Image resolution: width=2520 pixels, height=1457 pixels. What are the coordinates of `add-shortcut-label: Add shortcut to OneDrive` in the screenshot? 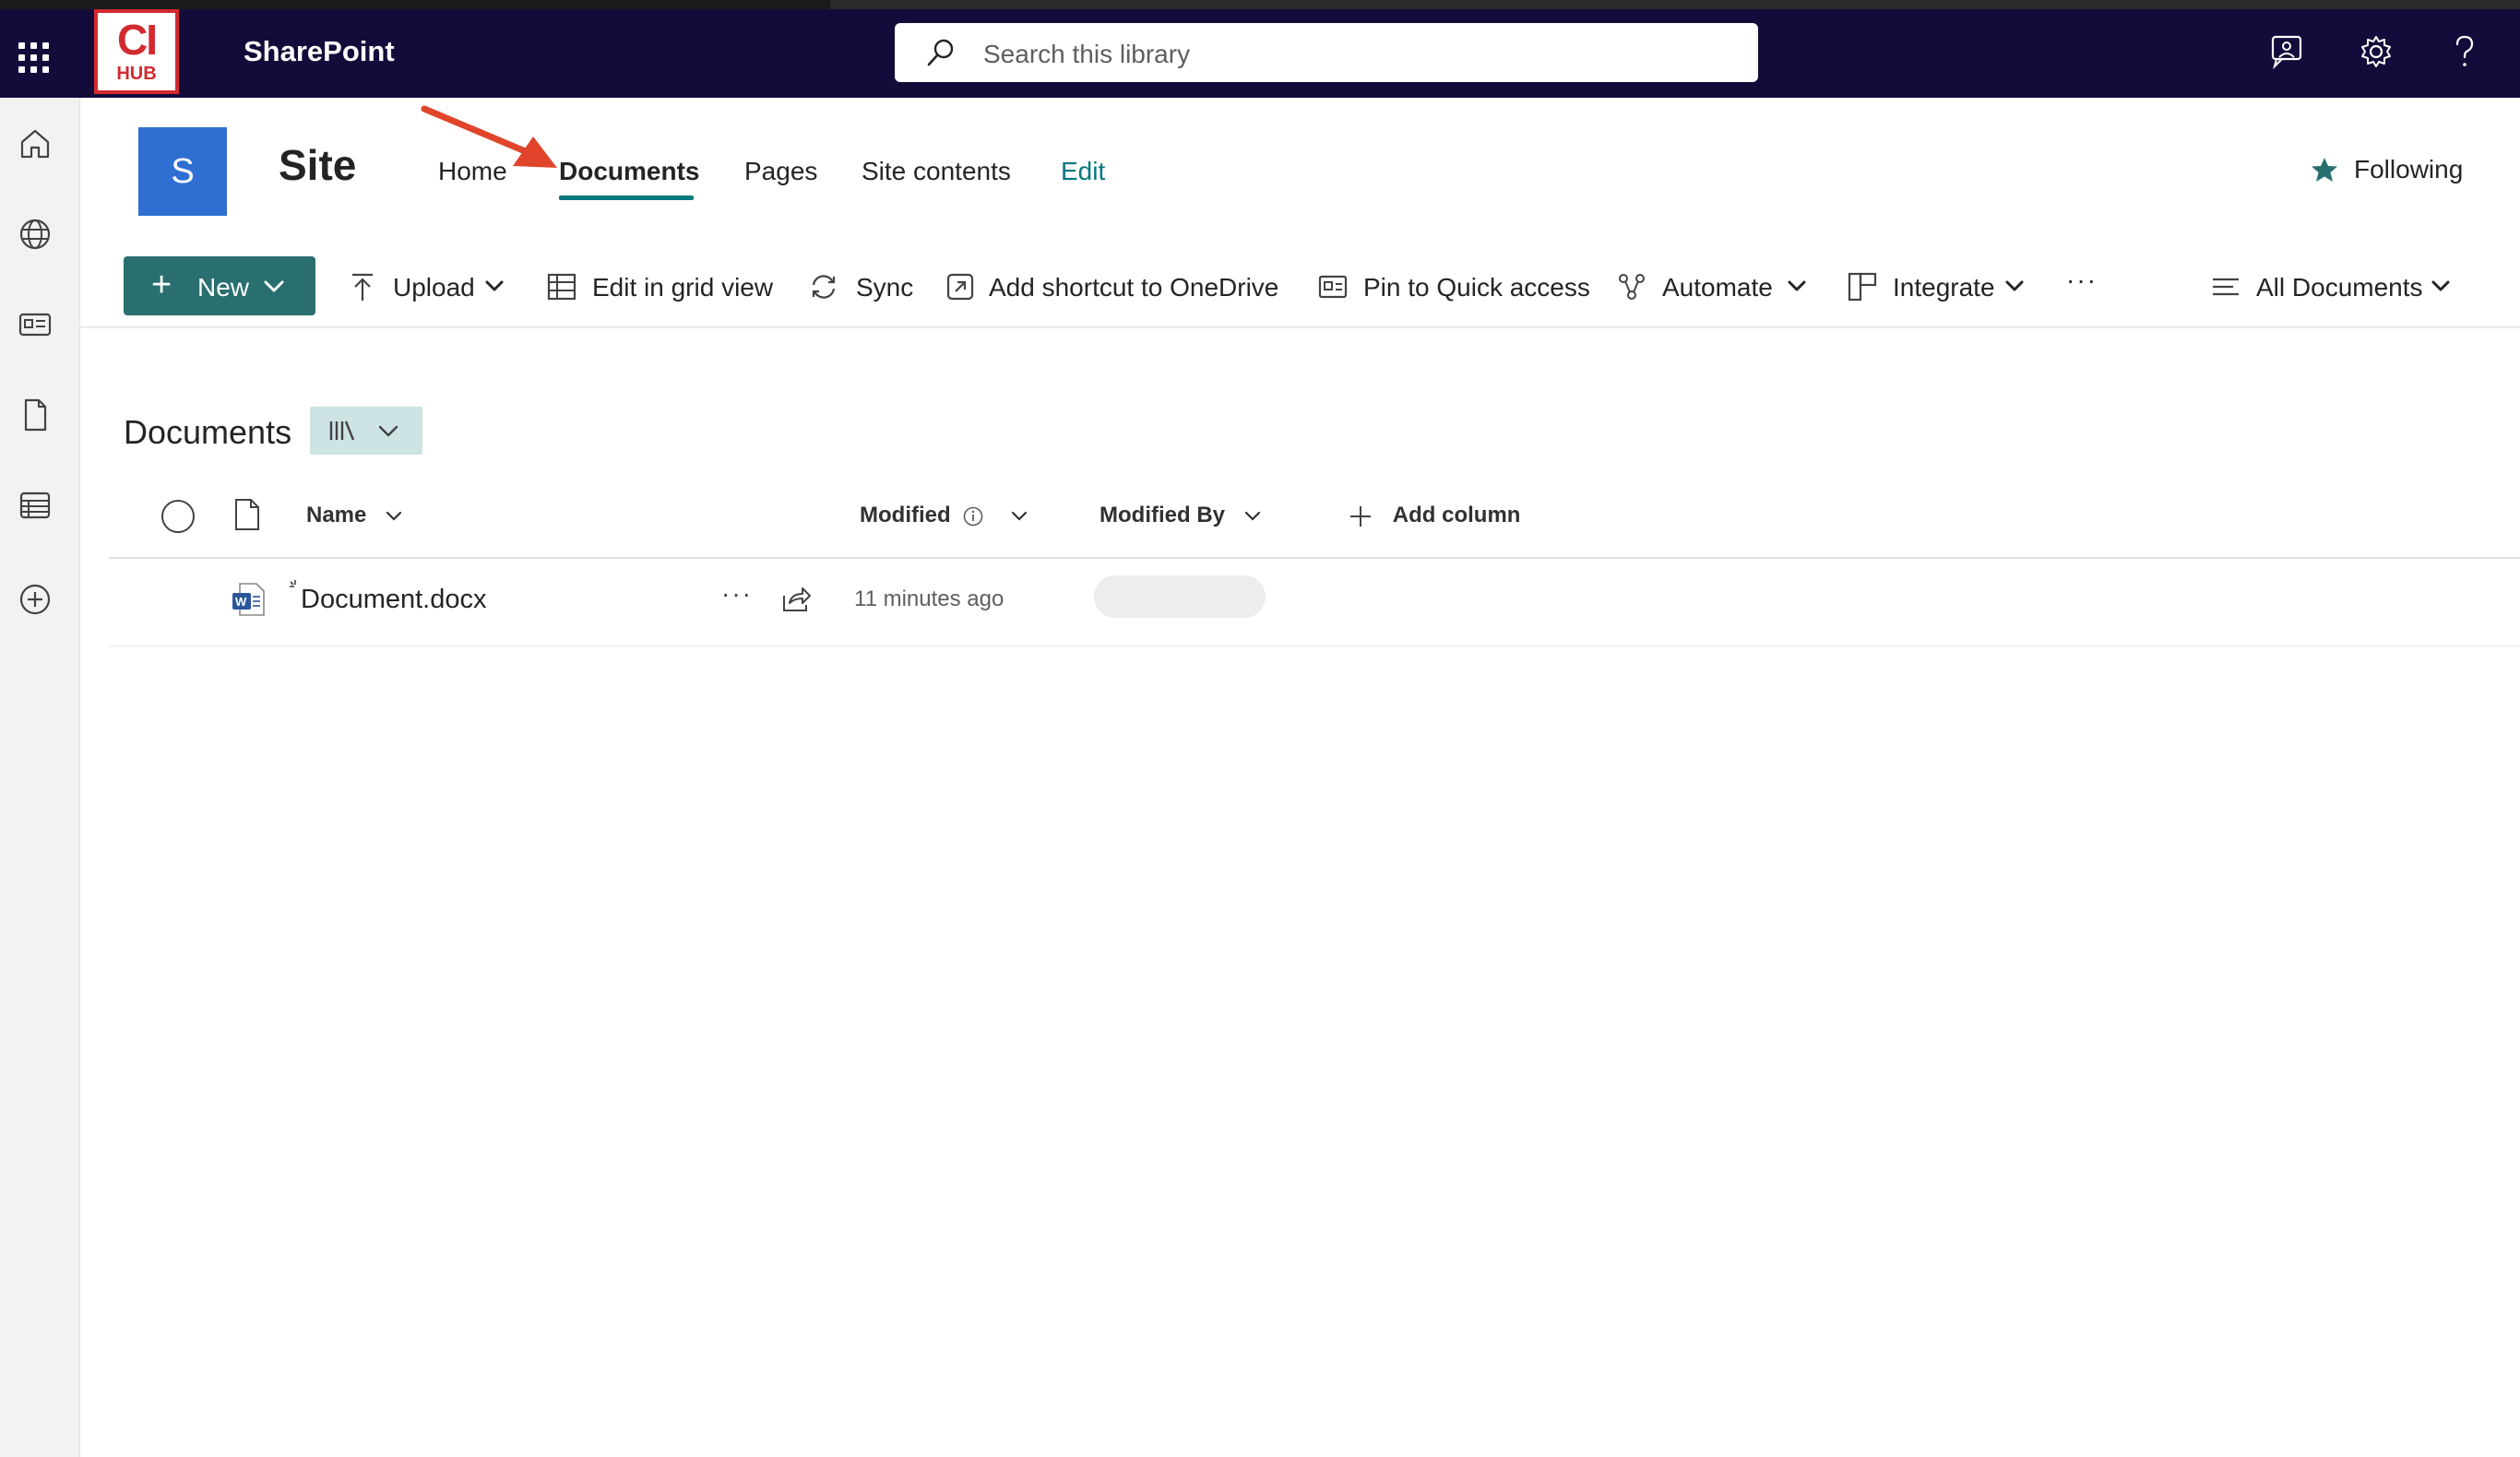 It's located at (1134, 287).